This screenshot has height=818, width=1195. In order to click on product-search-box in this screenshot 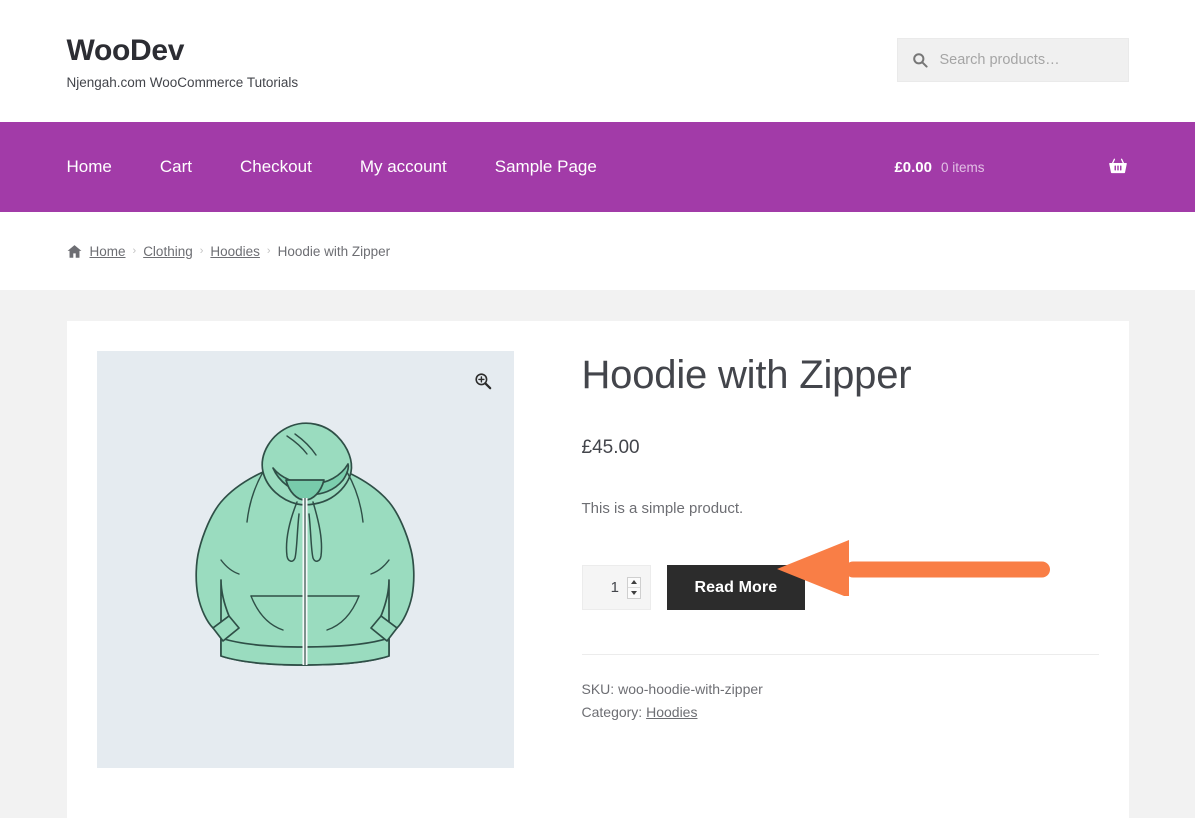, I will do `click(1012, 60)`.